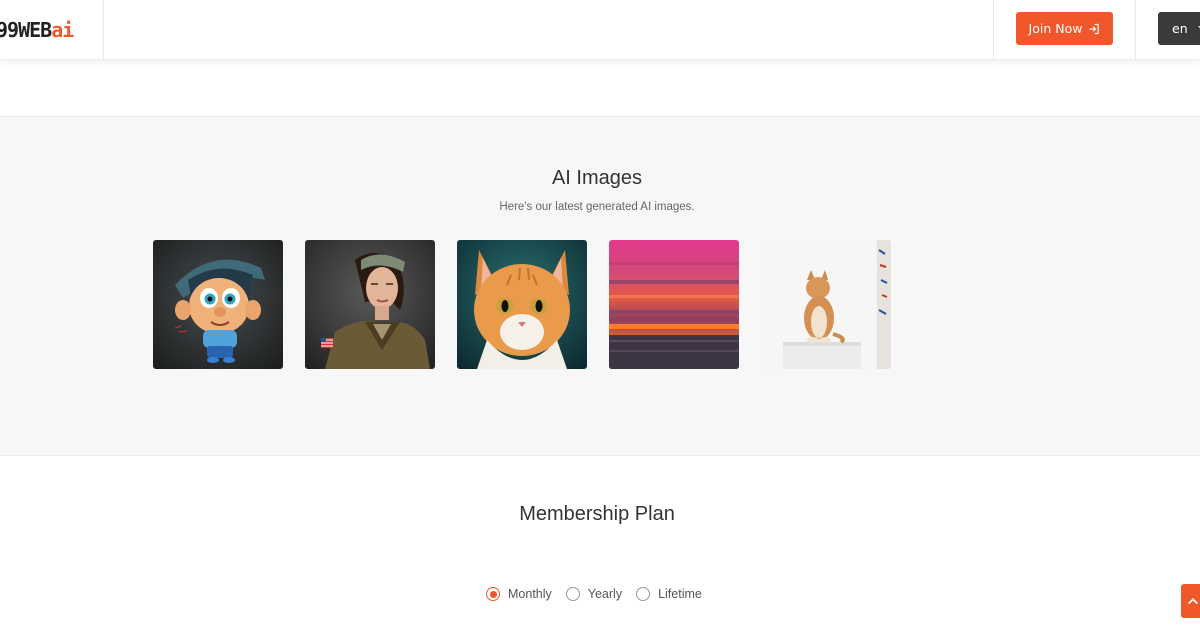 The height and width of the screenshot is (625, 1200). I want to click on plan-period-selector: Monthly Yearly Lifetime, so click(594, 594).